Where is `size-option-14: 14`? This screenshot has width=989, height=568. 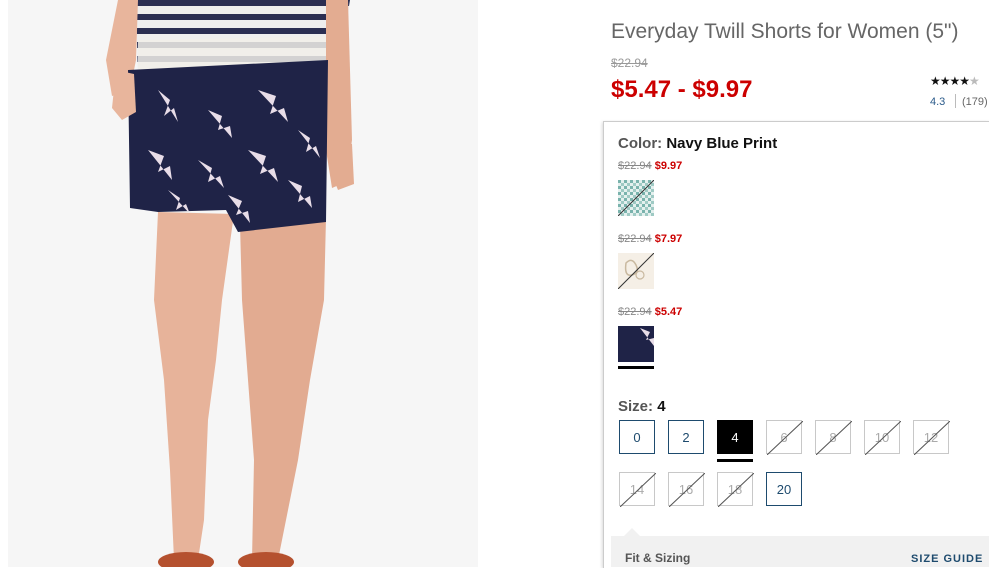
size-option-14: 14 is located at coordinates (637, 489).